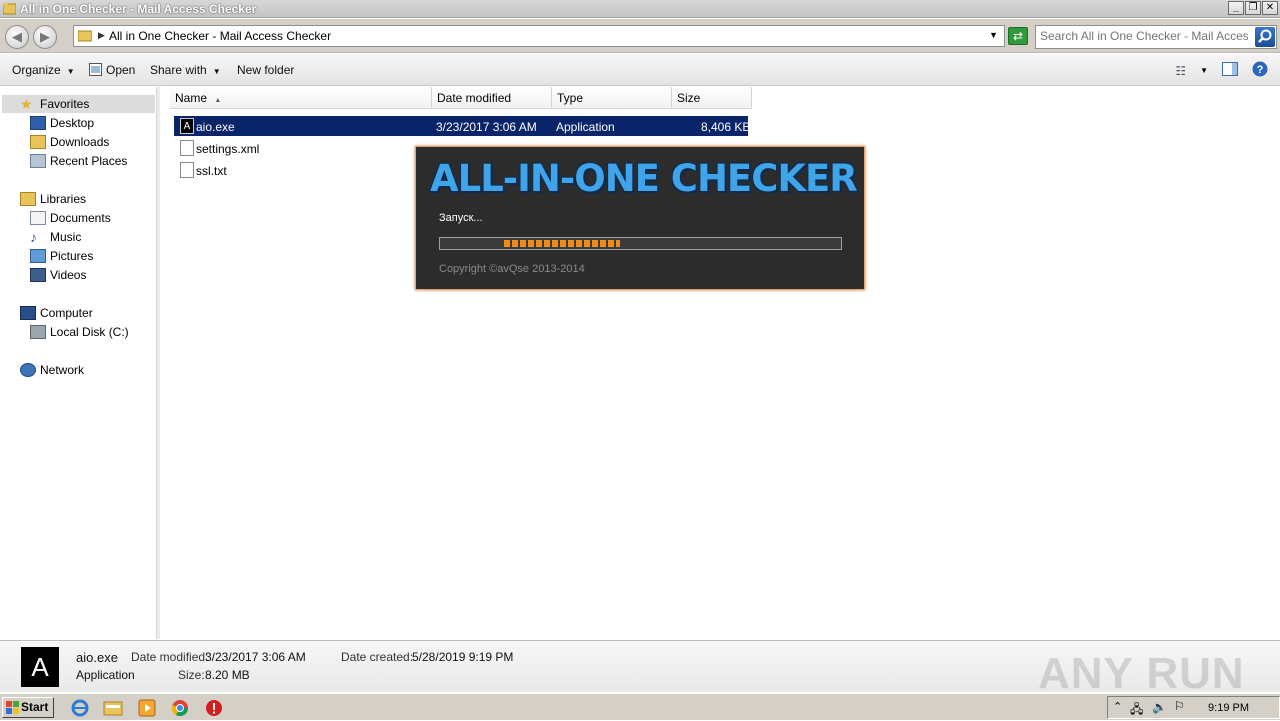 This screenshot has width=1280, height=721. What do you see at coordinates (726, 127) in the screenshot?
I see `file-size: 8,406 KB` at bounding box center [726, 127].